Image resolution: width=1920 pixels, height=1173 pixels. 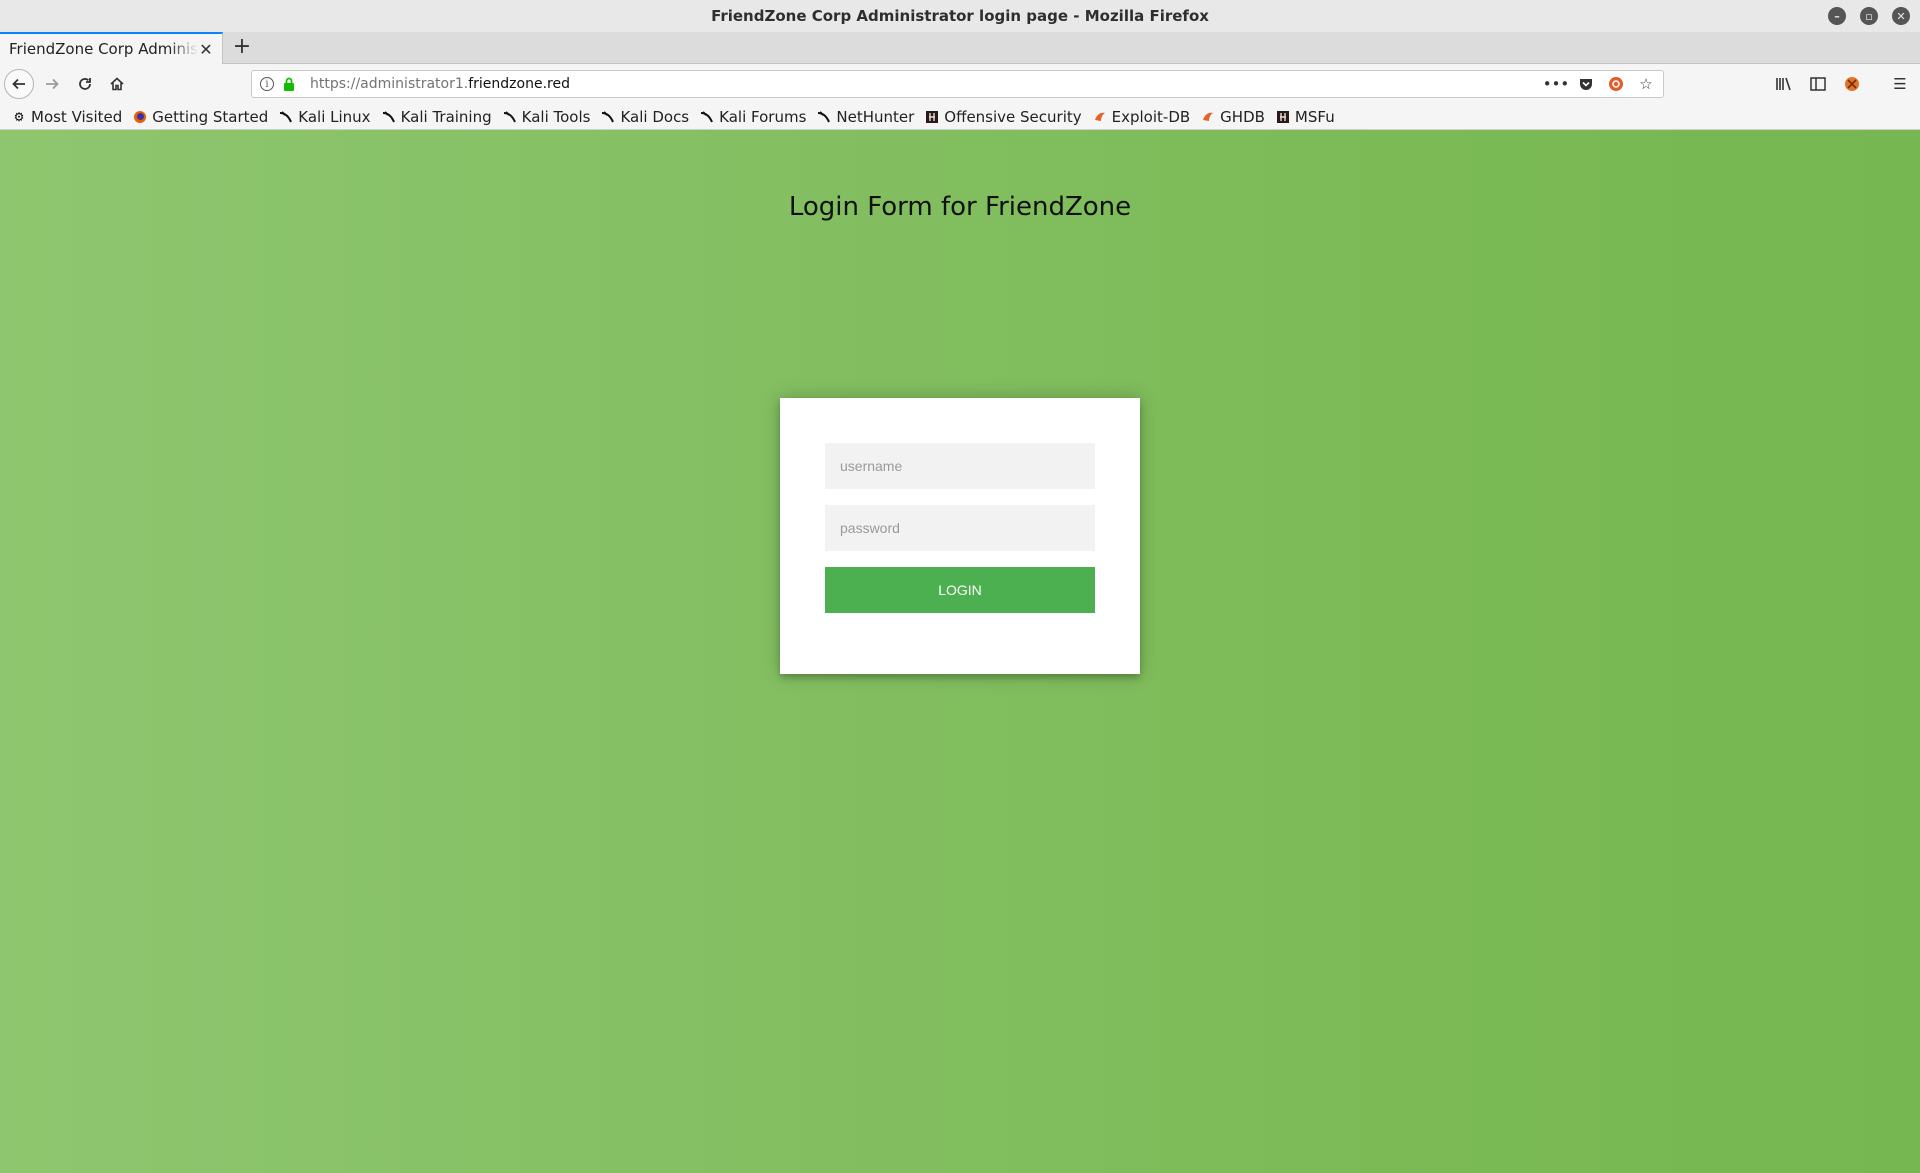 What do you see at coordinates (1818, 84) in the screenshot?
I see `sidebar-icon` at bounding box center [1818, 84].